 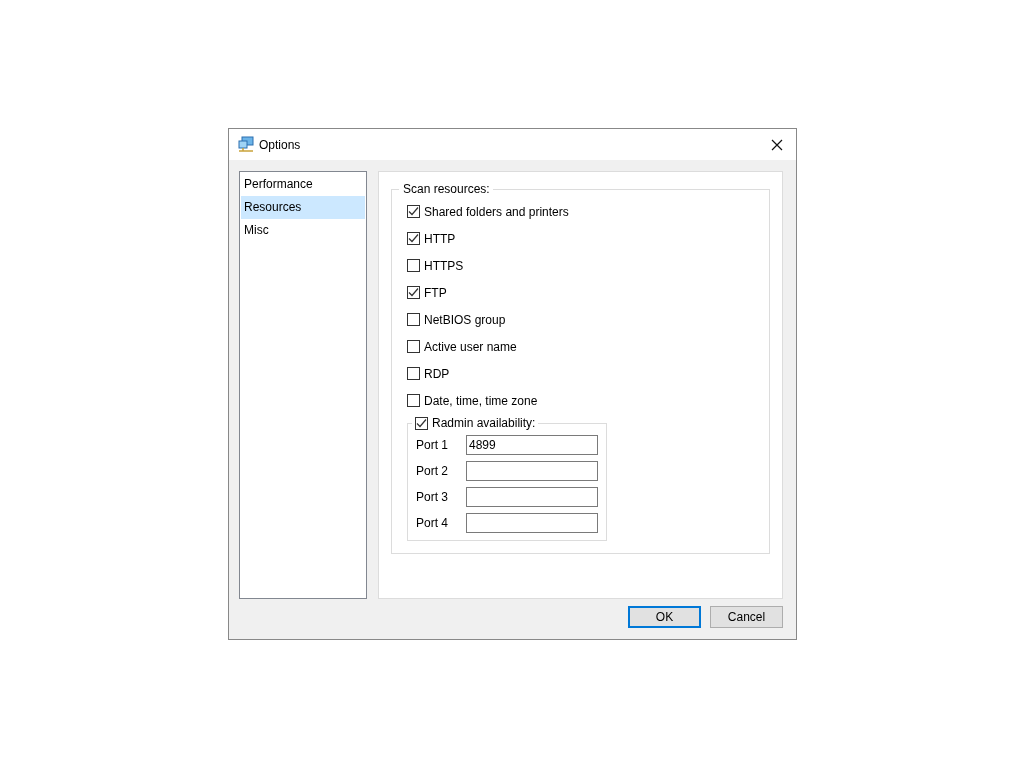 I want to click on checkbox-label: Active user name, so click(x=470, y=346).